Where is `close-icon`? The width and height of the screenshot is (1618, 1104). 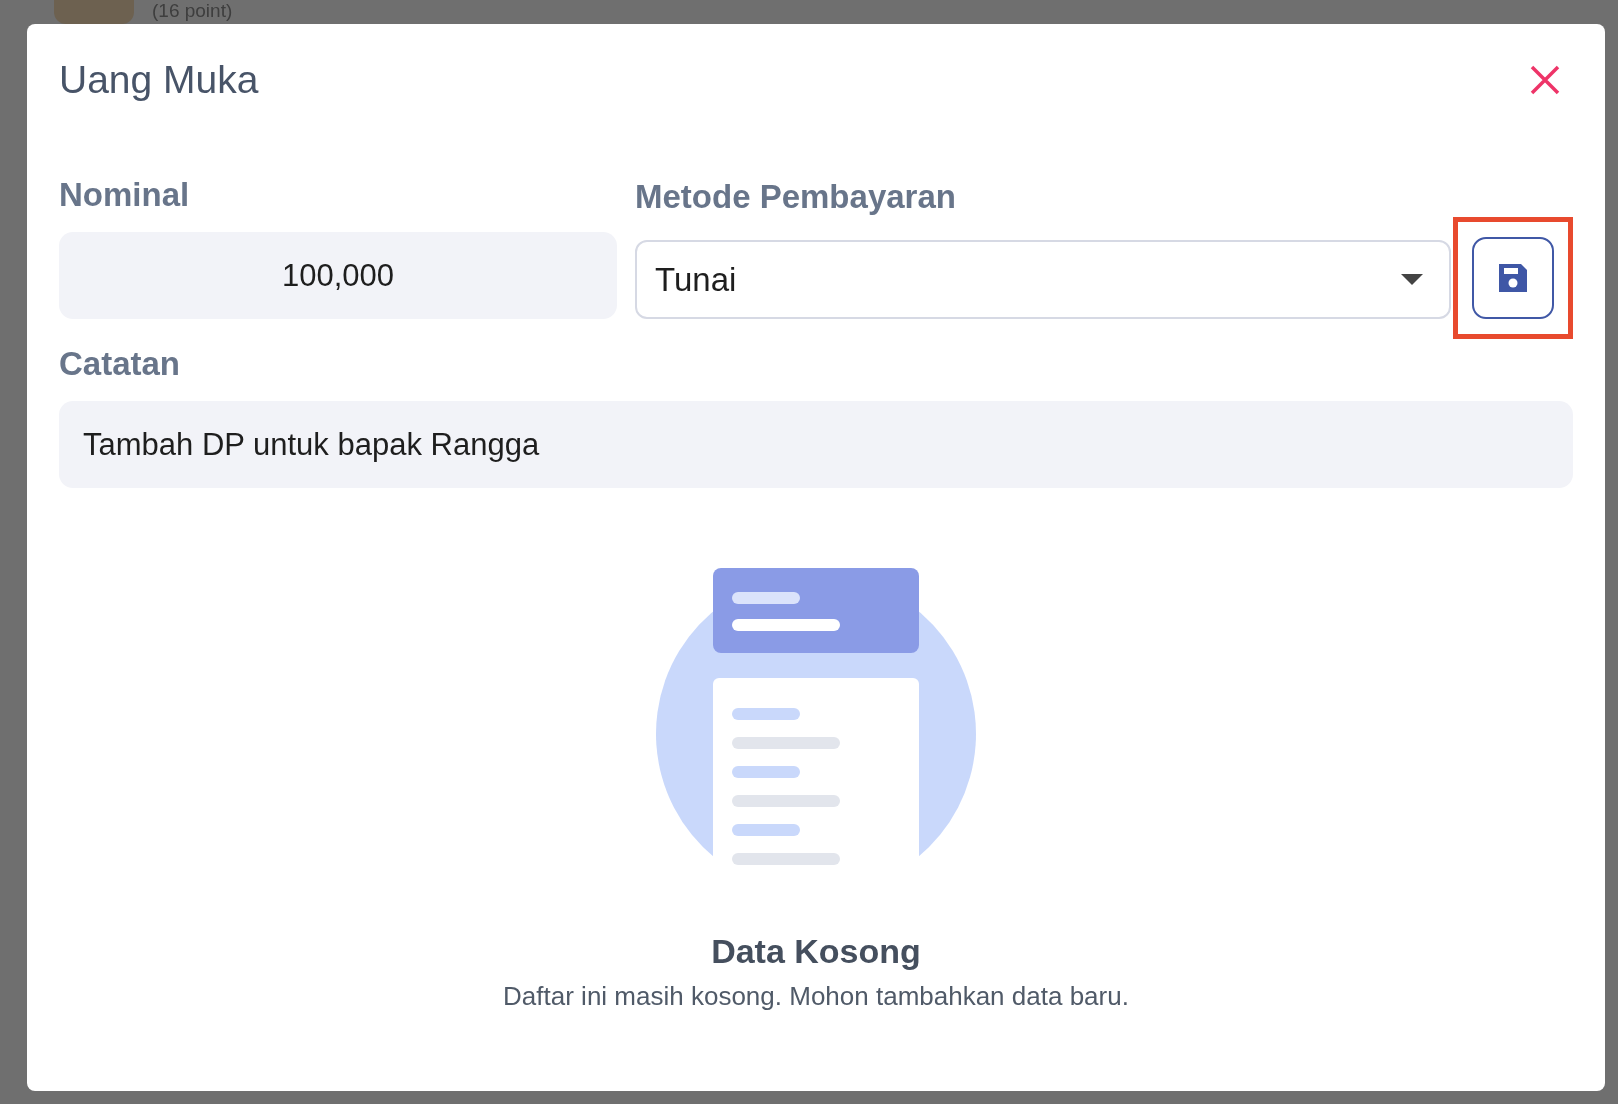
close-icon is located at coordinates (1545, 80).